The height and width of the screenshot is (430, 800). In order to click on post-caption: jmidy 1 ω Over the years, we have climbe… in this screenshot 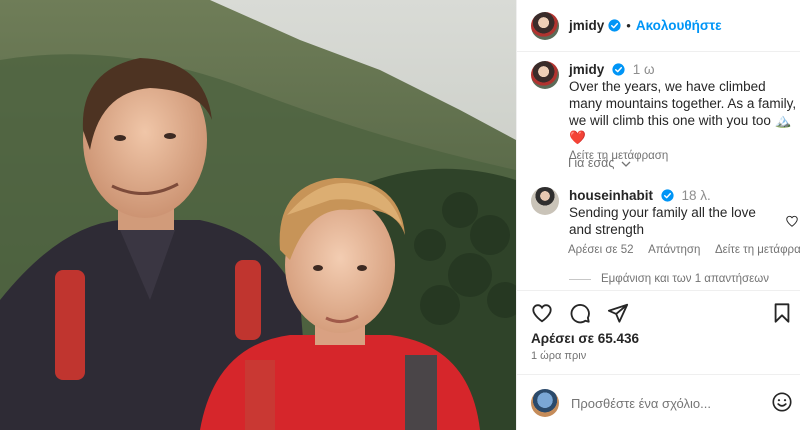, I will do `click(664, 113)`.